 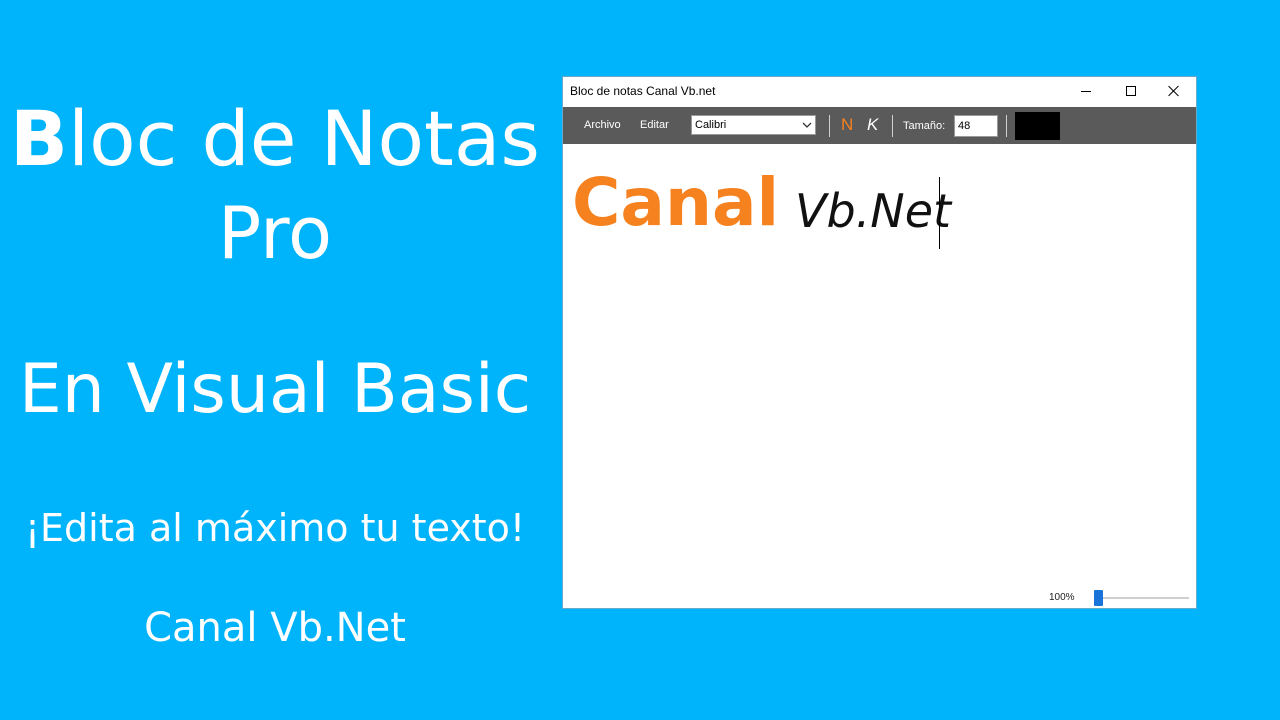 I want to click on zoom-slider-track, so click(x=1144, y=598).